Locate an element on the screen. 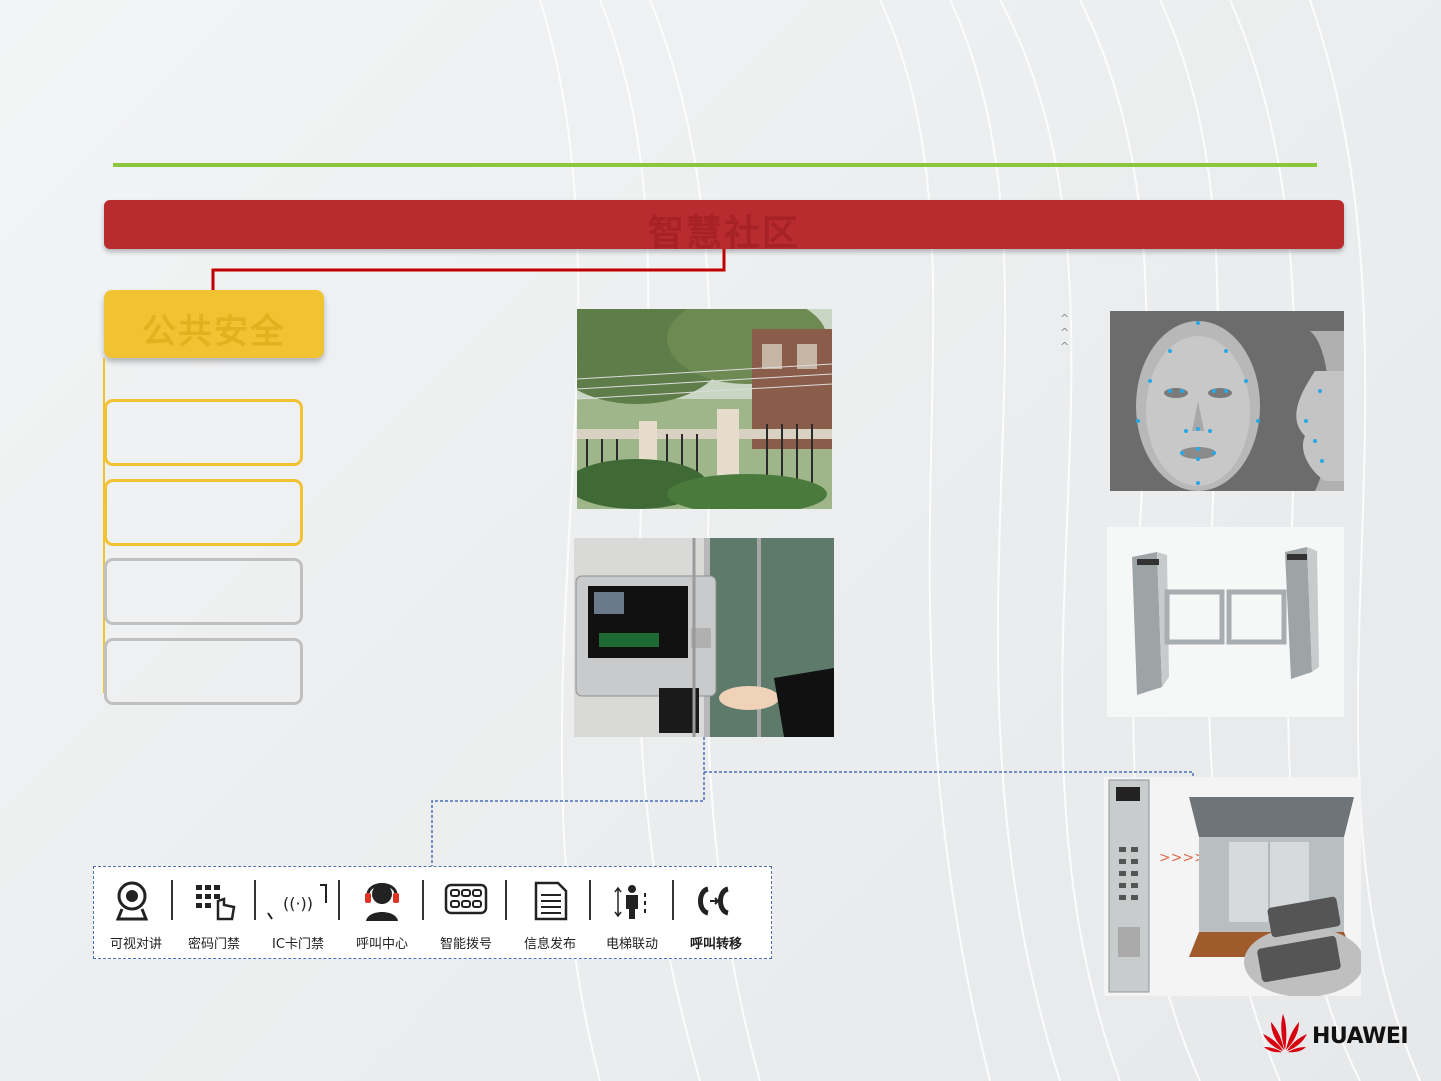 This screenshot has width=1441, height=1081. dialpad-icon is located at coordinates (466, 899).